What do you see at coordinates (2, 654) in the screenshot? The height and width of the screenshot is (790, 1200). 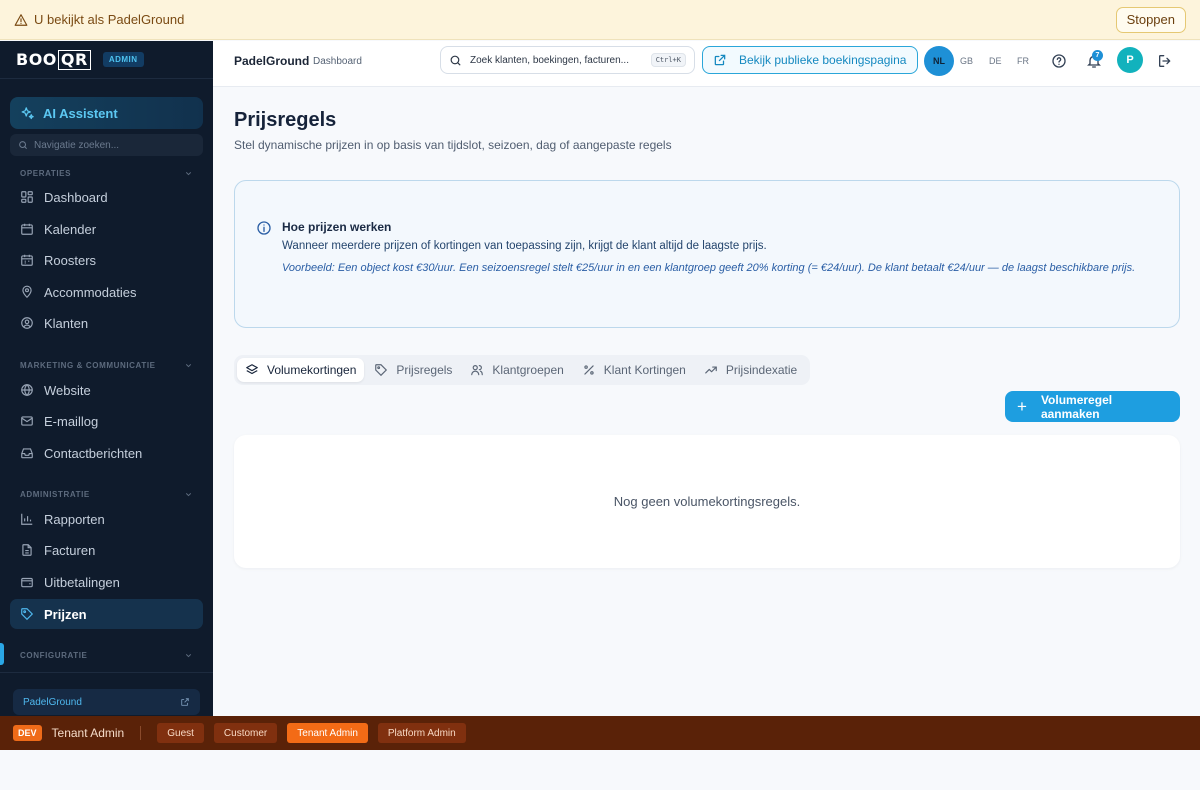 I see `active-indicator` at bounding box center [2, 654].